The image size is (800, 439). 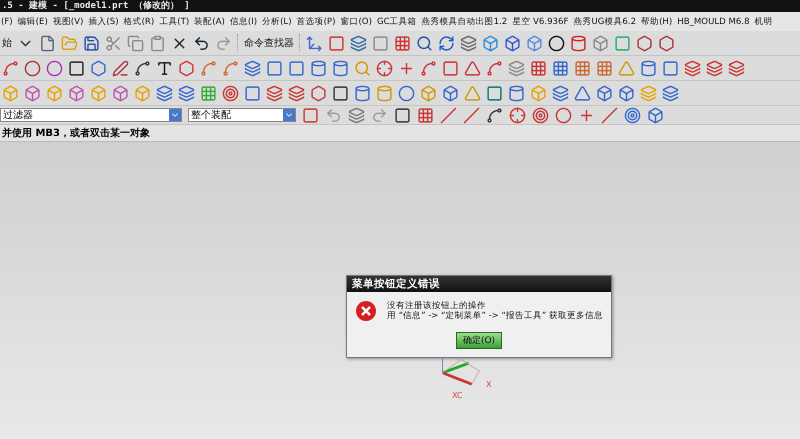 I want to click on redo-icon, so click(x=223, y=43).